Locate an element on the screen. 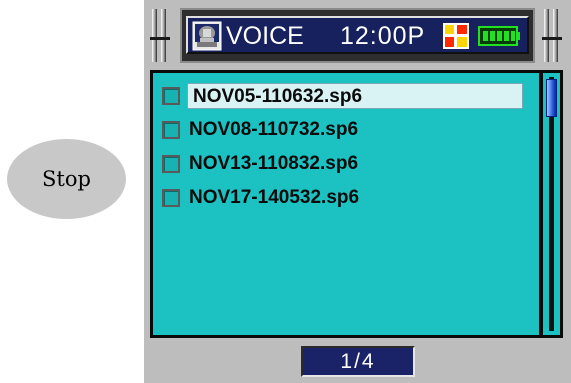  file-row: NOV17-140532.sp6 is located at coordinates (345, 198).